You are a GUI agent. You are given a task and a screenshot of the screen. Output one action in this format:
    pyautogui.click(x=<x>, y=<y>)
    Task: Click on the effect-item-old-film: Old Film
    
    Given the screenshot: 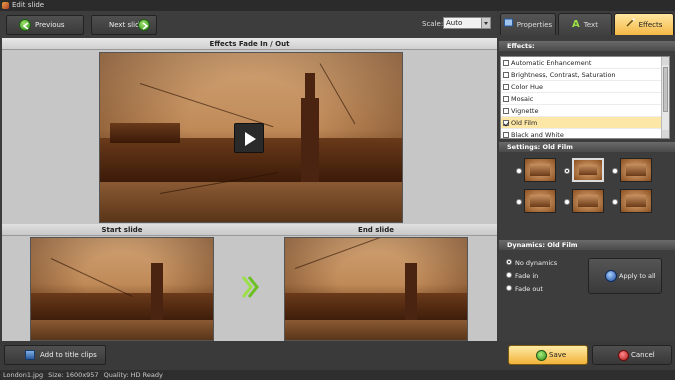 What is the action you would take?
    pyautogui.click(x=585, y=123)
    